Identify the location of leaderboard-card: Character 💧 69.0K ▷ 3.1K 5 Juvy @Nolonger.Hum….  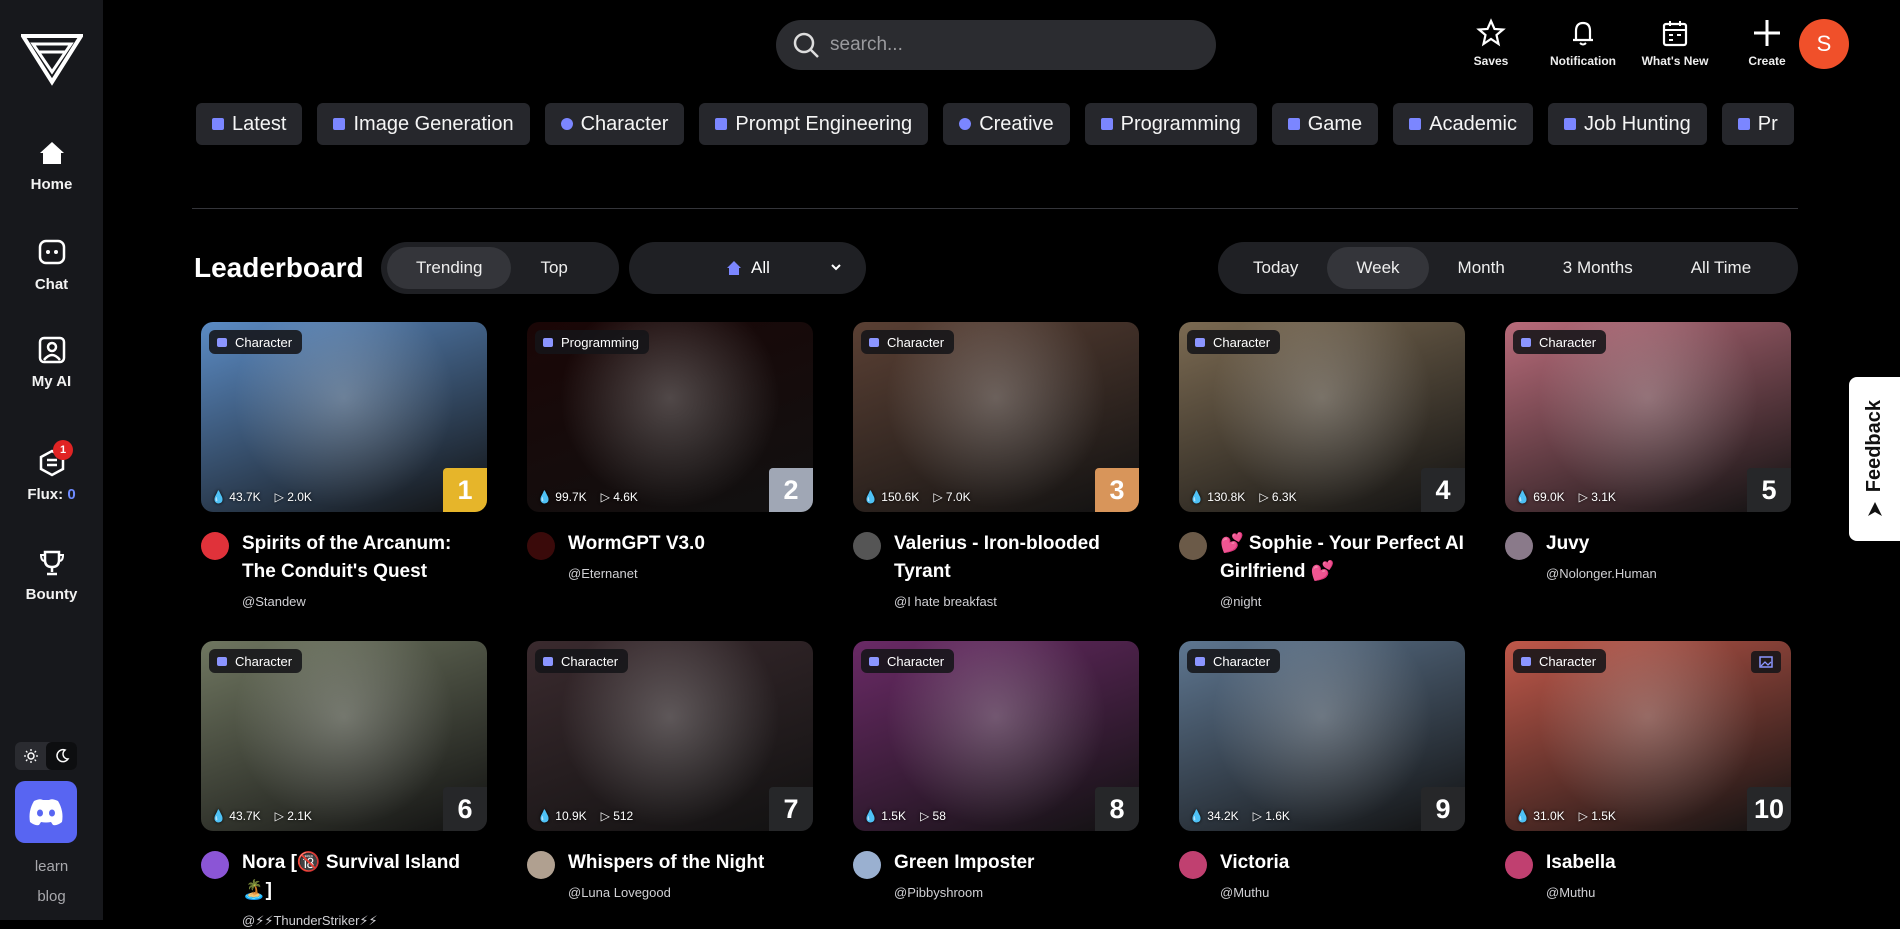
(1648, 451).